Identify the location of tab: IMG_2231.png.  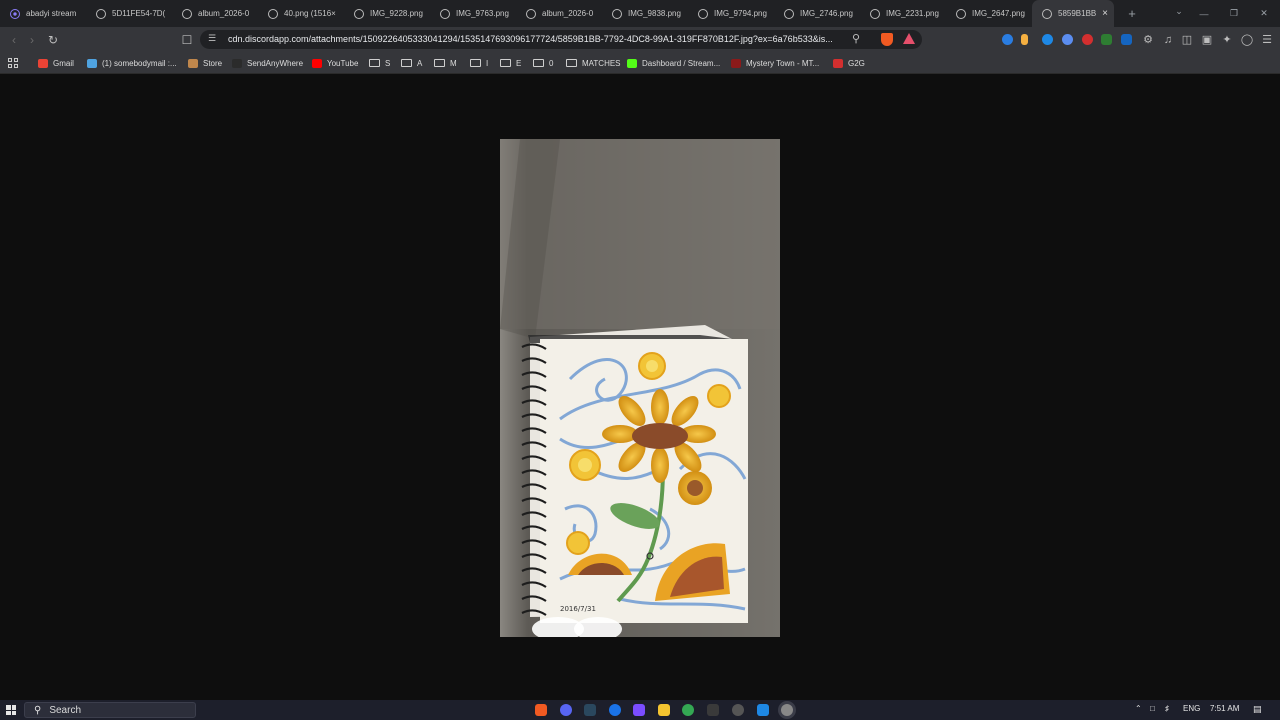
(903, 13).